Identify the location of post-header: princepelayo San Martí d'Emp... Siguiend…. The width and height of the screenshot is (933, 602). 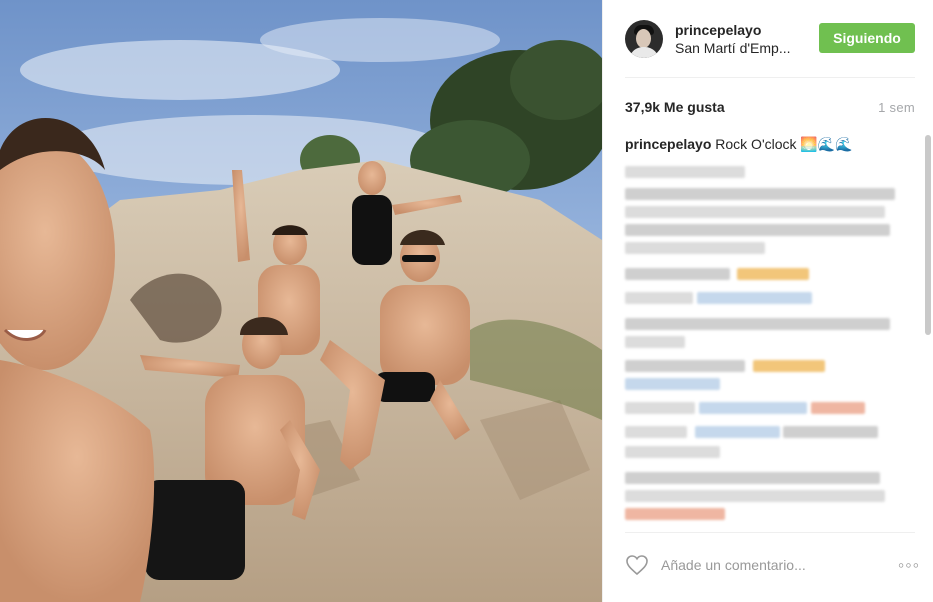
(770, 39).